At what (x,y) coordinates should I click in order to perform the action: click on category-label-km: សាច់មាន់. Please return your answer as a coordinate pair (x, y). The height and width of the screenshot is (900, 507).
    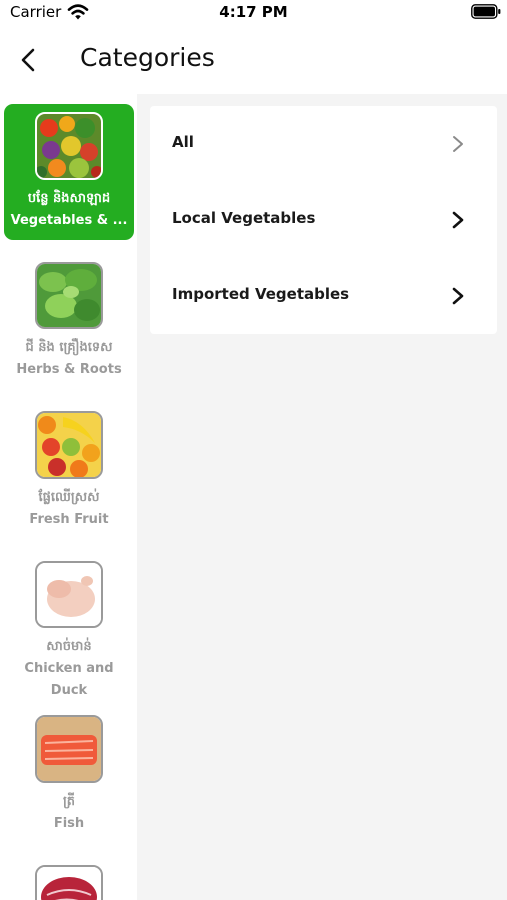
    Looking at the image, I should click on (69, 647).